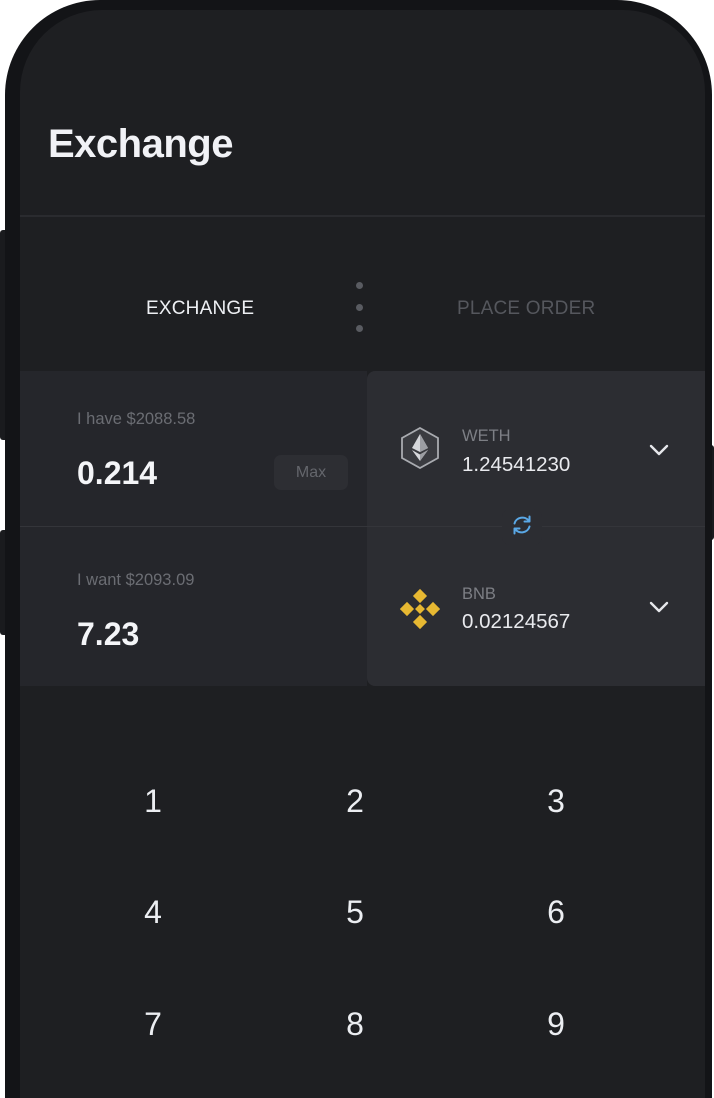 The width and height of the screenshot is (714, 1098). What do you see at coordinates (355, 1024) in the screenshot?
I see `keypad-key-8: 8` at bounding box center [355, 1024].